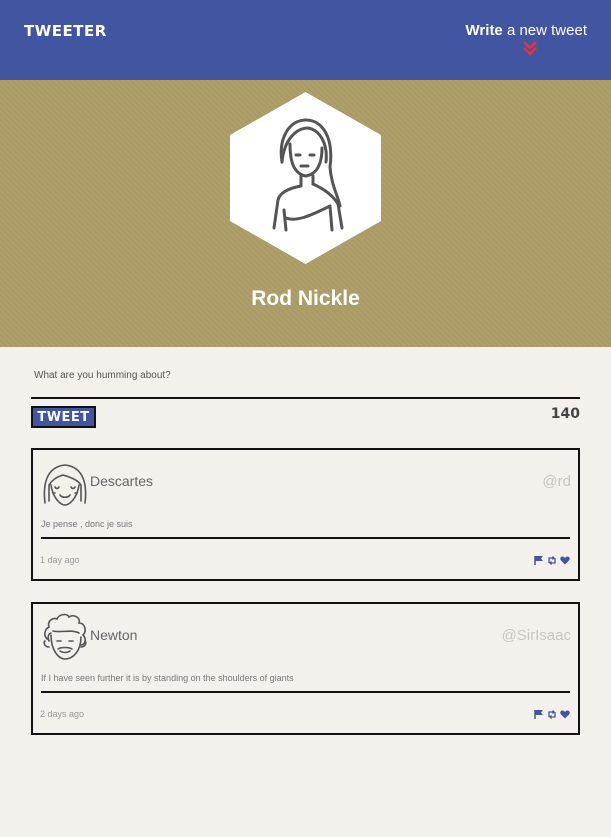 This screenshot has width=611, height=837. What do you see at coordinates (556, 481) in the screenshot?
I see `tweet-author-handle: @rd` at bounding box center [556, 481].